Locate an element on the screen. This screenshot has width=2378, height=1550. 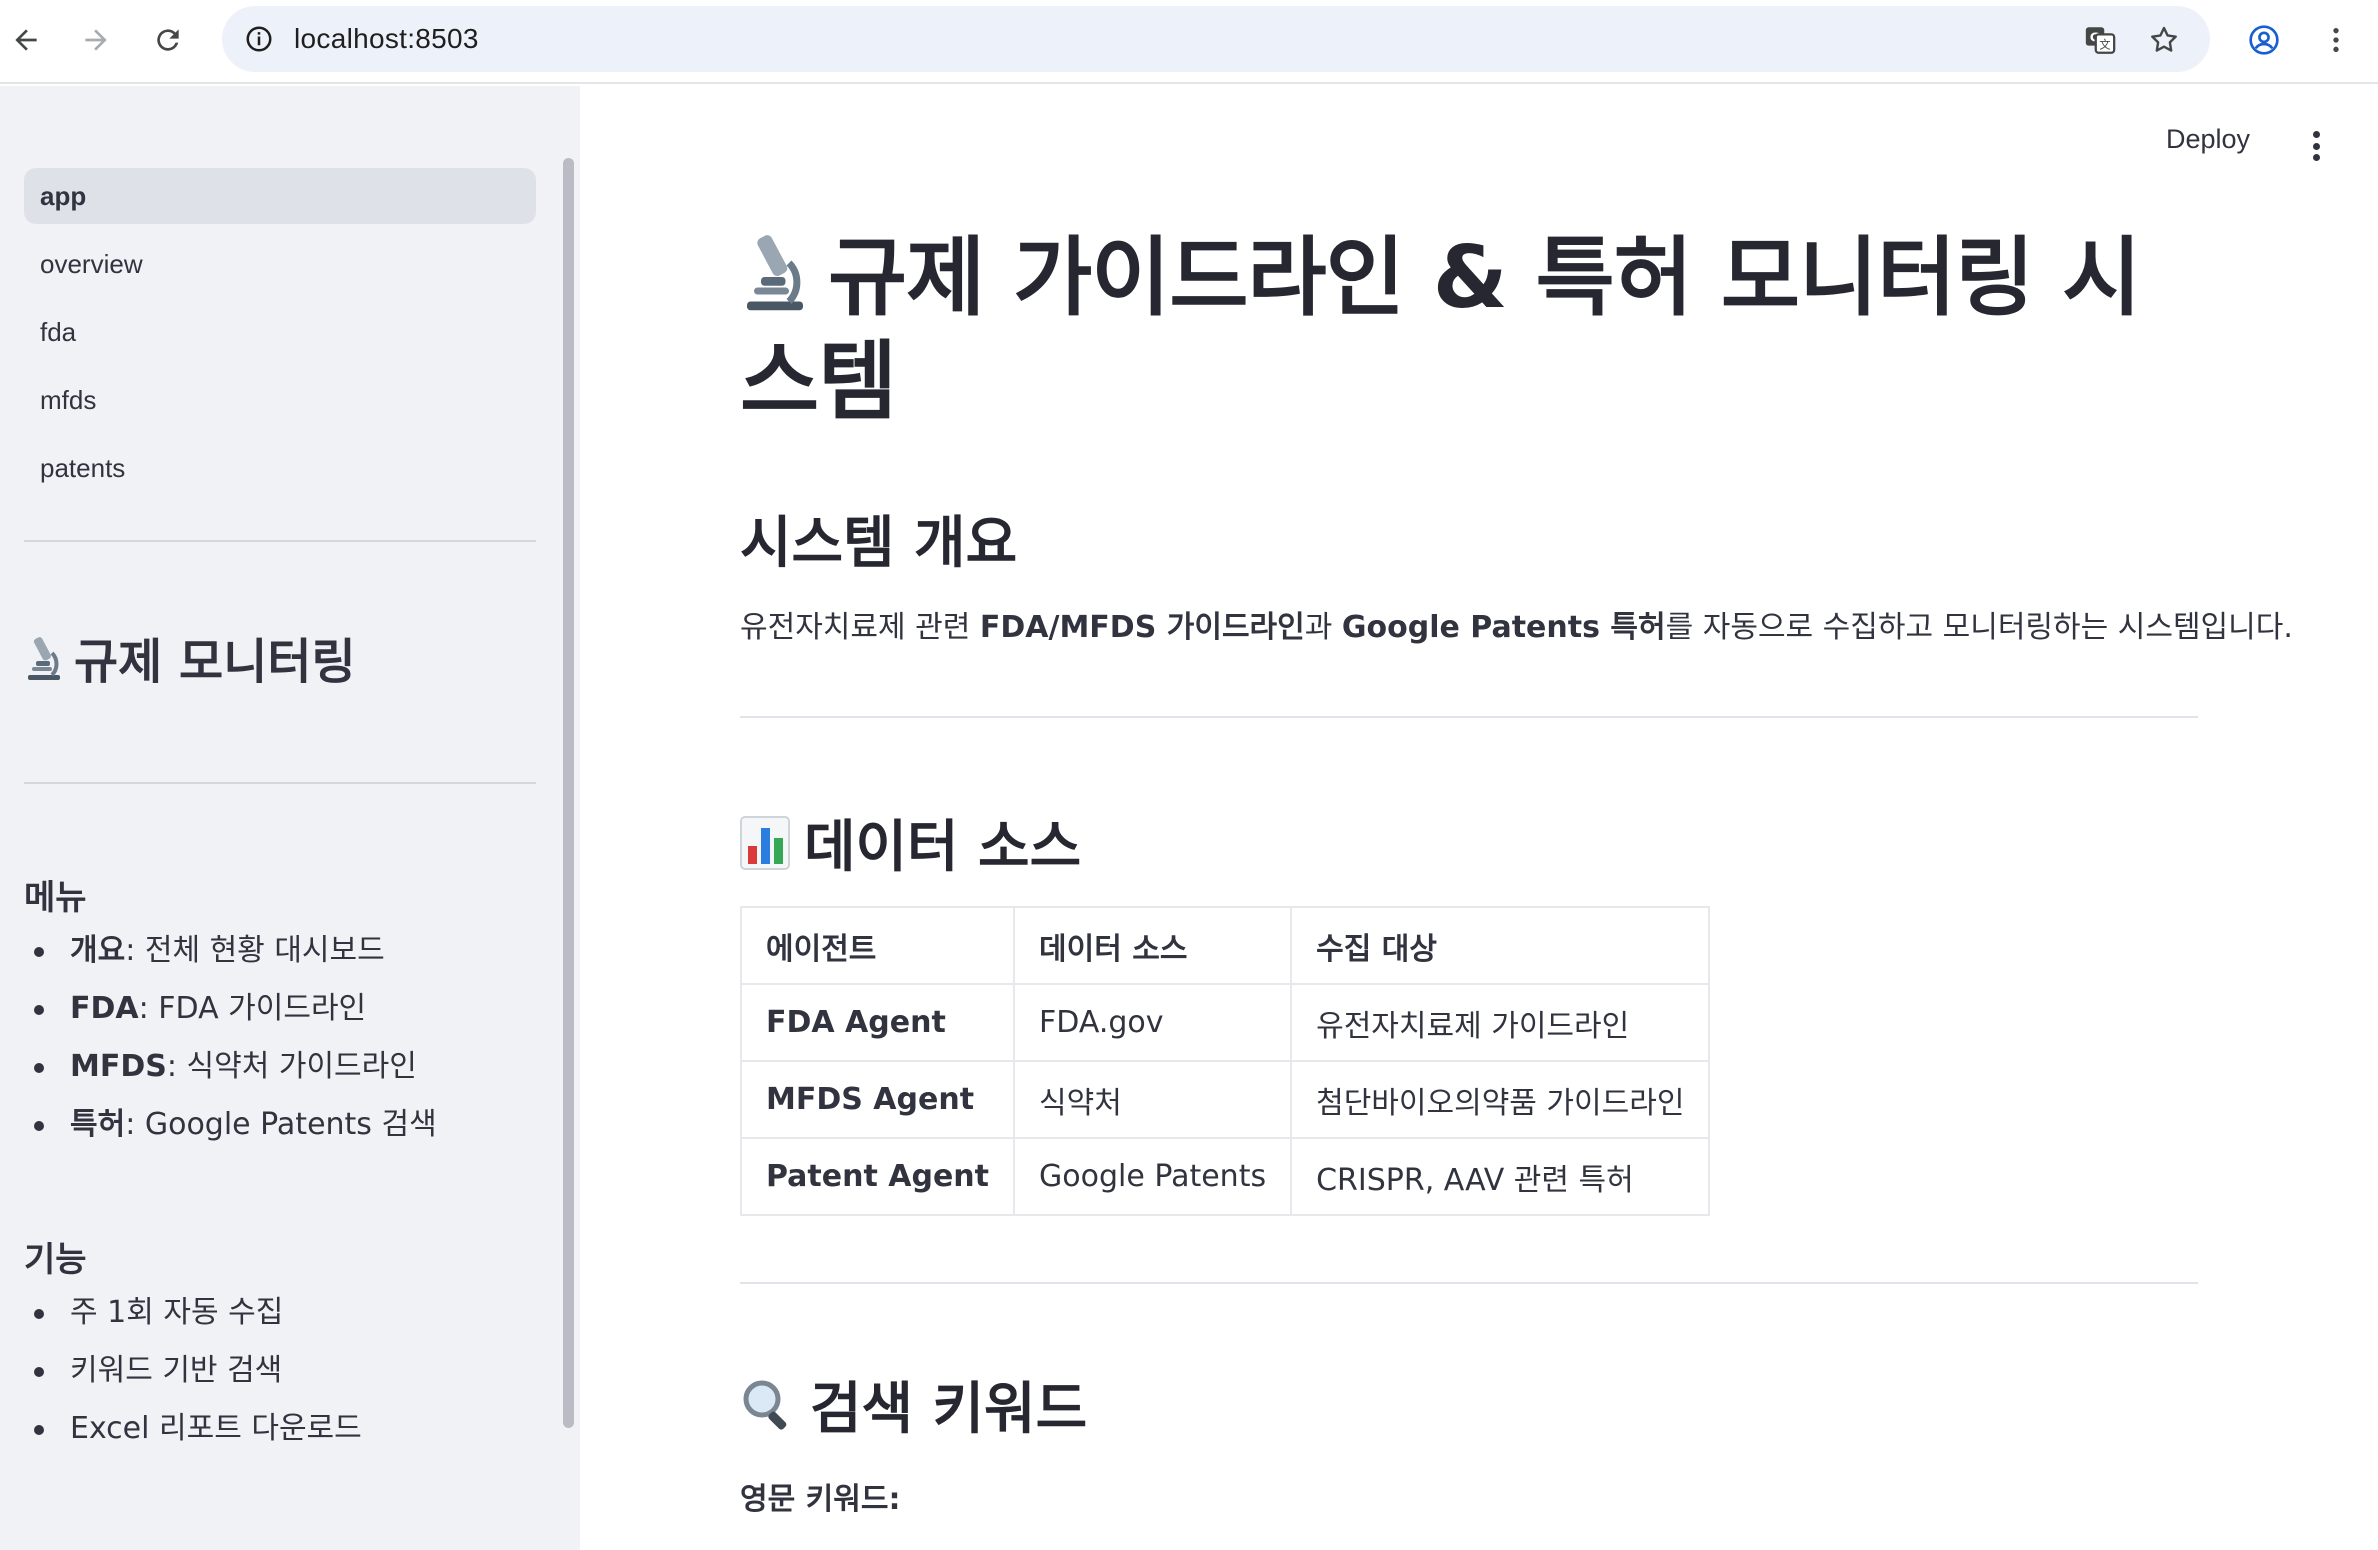
bar-chart-icon is located at coordinates (765, 842).